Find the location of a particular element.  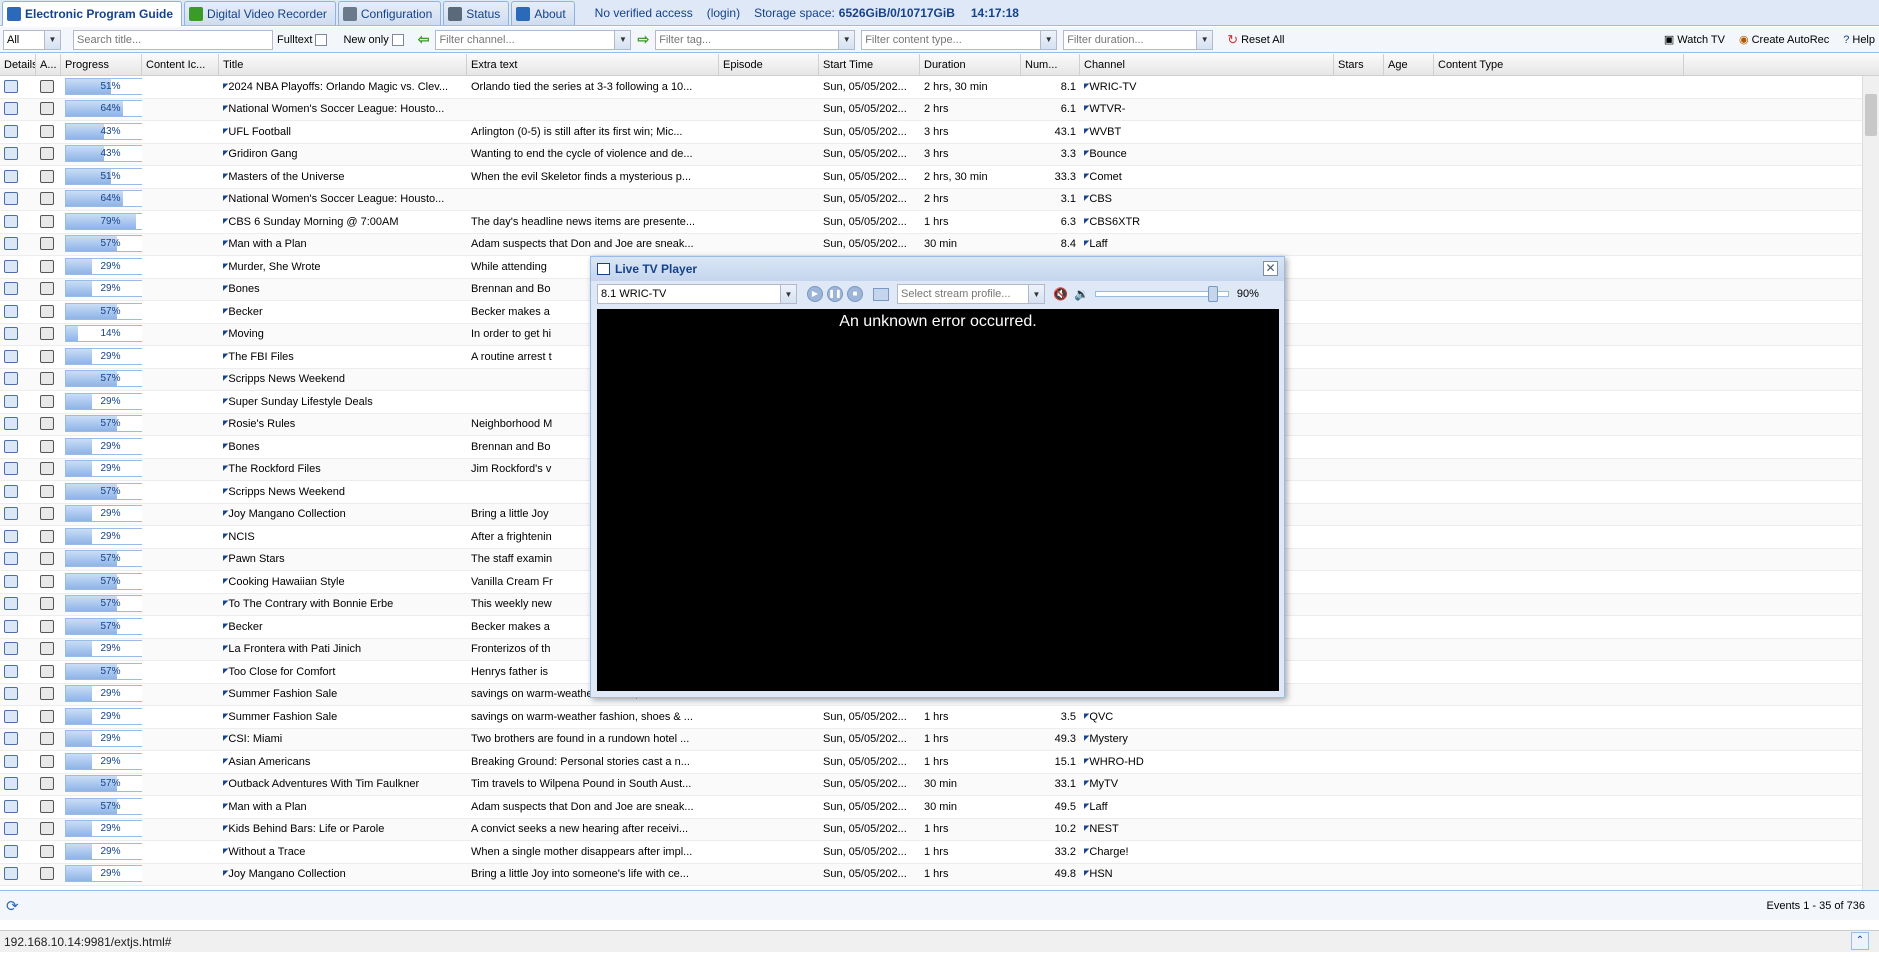

volume-slider-thumb is located at coordinates (1212, 294).